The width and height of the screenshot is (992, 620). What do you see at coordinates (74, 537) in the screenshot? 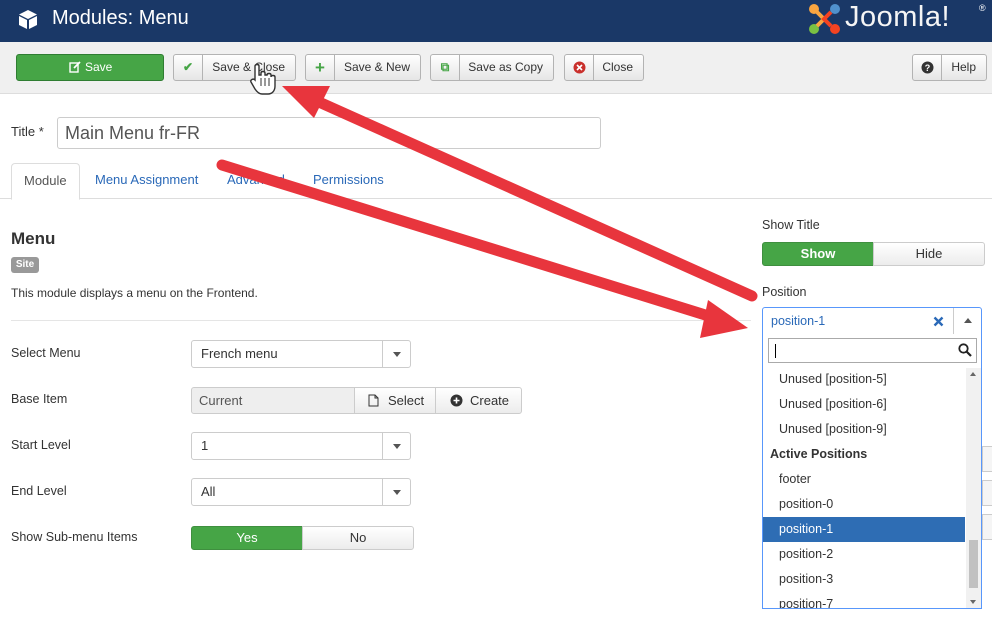
I see `show-submenu-label: Show Sub-menu Items` at bounding box center [74, 537].